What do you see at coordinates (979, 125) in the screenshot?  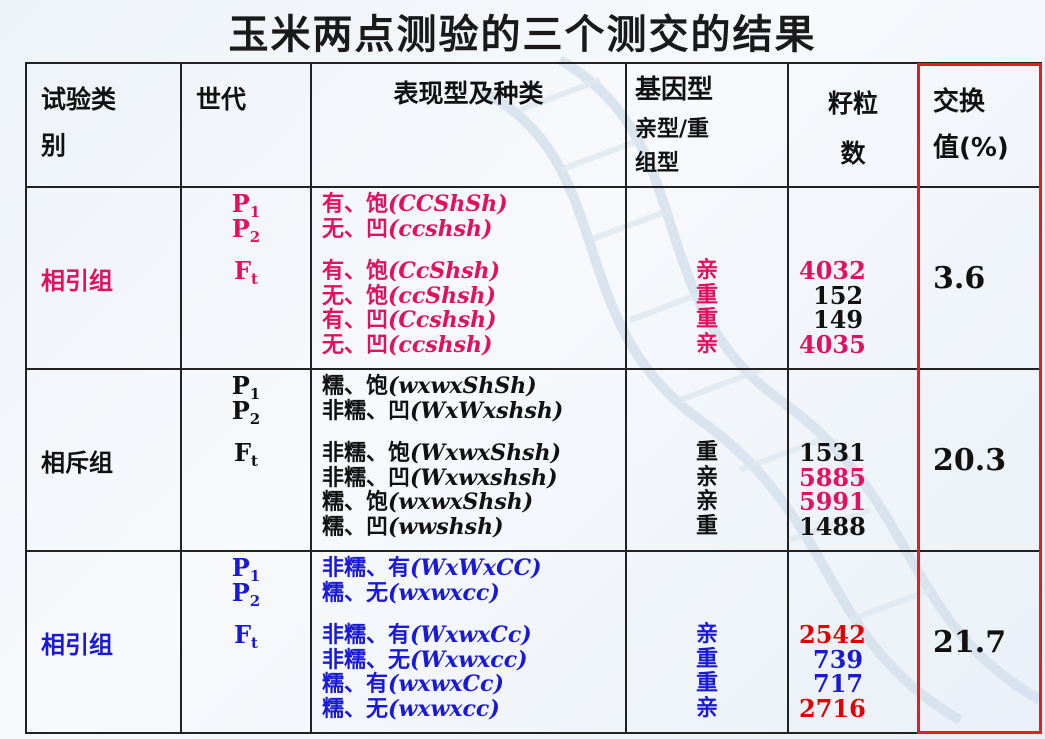 I see `header-exchange: 交换 值(%)` at bounding box center [979, 125].